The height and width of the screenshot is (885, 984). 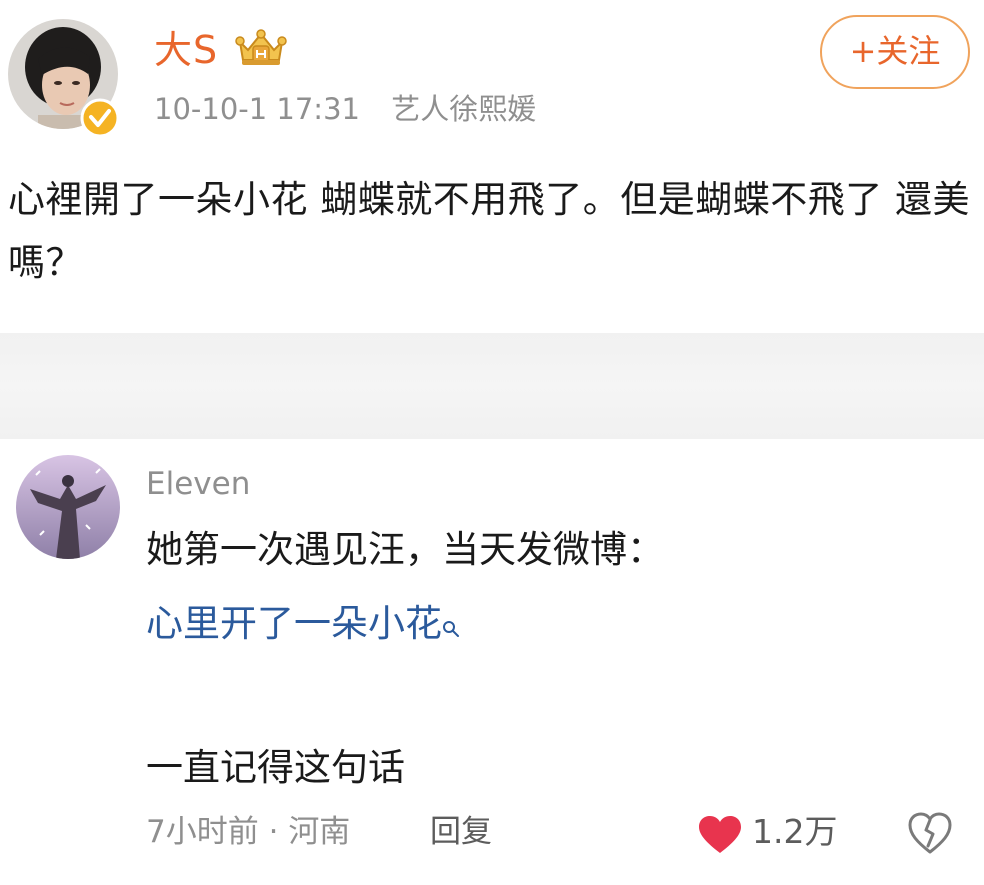 I want to click on post-meta: 10-10-1 17:31 艺人徐熙媛, so click(x=345, y=109).